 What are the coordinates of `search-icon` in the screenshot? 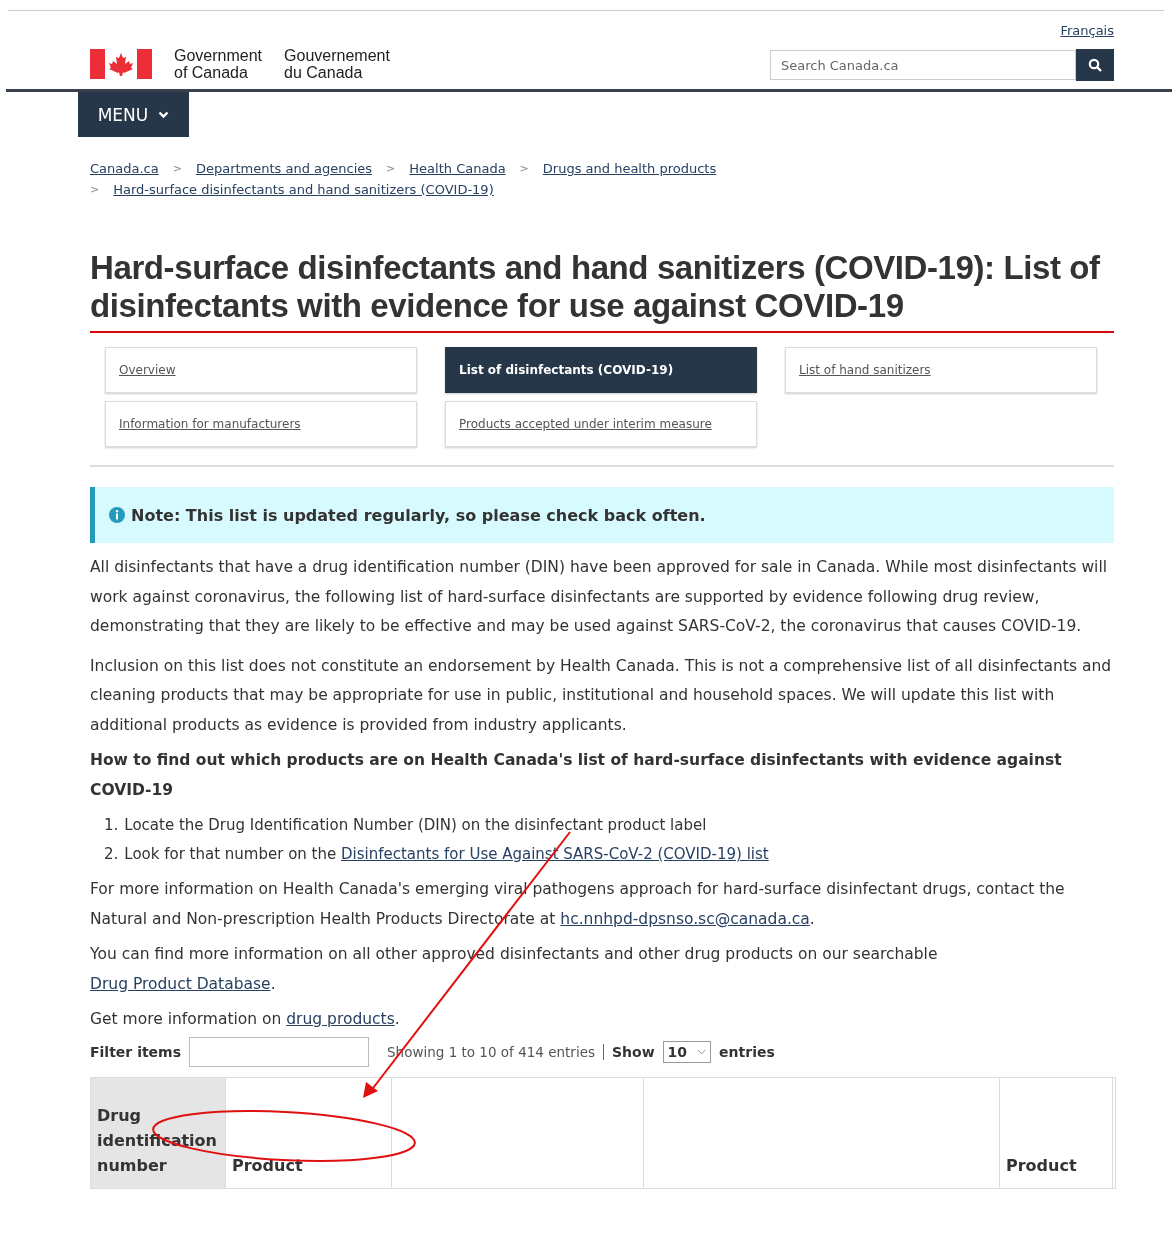 It's located at (1095, 65).